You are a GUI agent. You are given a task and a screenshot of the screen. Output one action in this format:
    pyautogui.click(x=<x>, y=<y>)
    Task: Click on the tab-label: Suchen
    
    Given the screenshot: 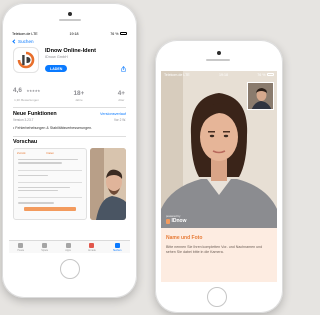 What is the action you would take?
    pyautogui.click(x=117, y=250)
    